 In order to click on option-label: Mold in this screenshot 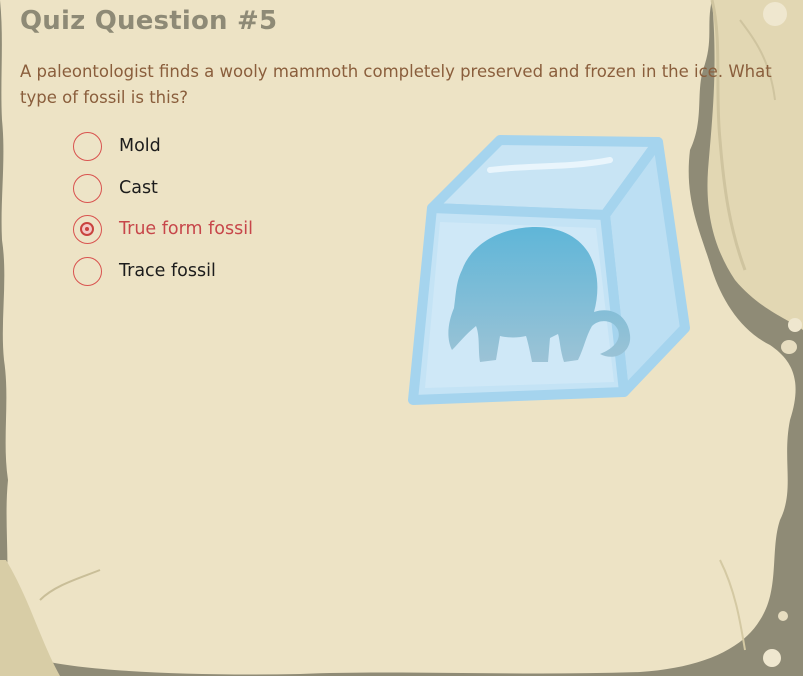, I will do `click(140, 146)`.